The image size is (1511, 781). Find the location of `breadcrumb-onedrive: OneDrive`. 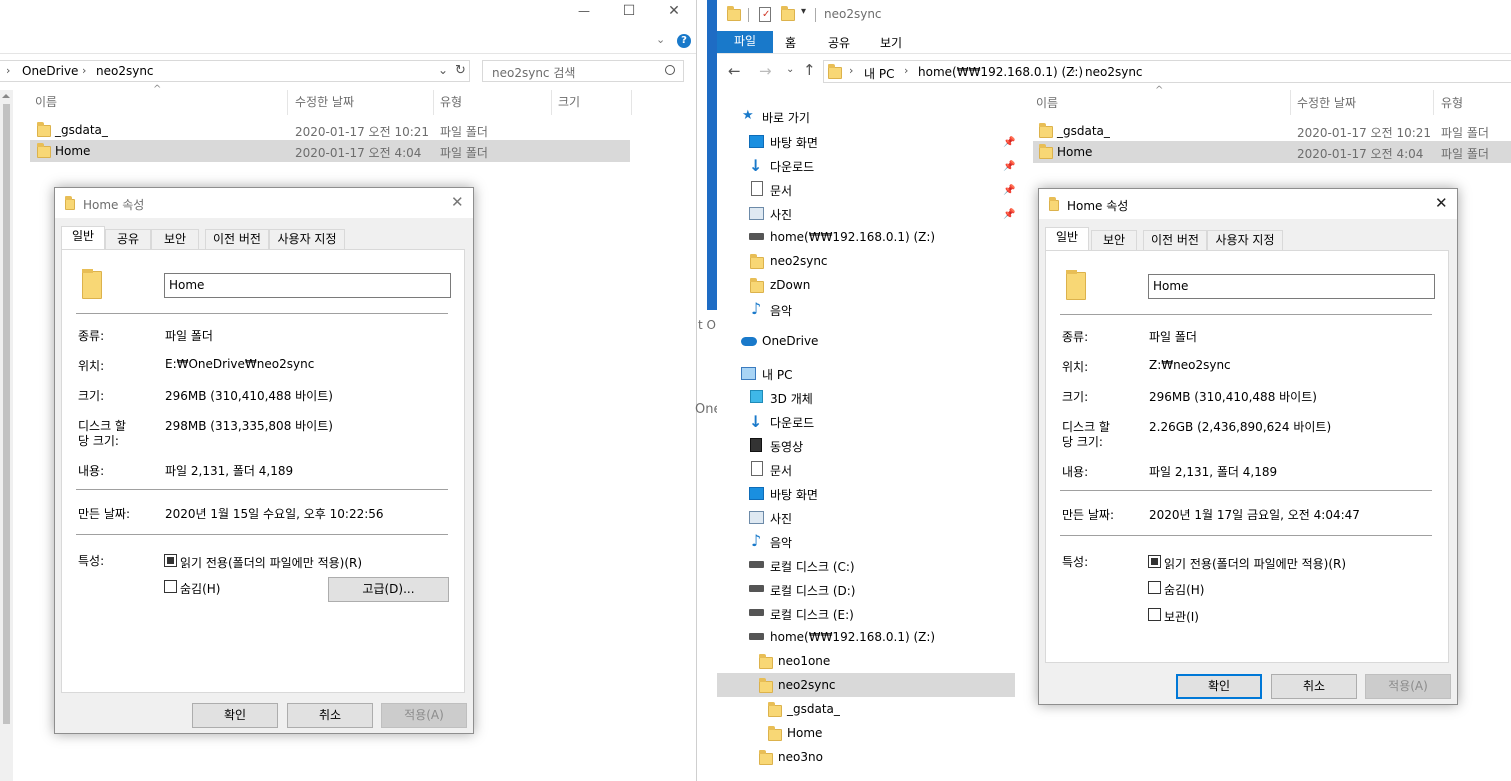

breadcrumb-onedrive: OneDrive is located at coordinates (50, 71).